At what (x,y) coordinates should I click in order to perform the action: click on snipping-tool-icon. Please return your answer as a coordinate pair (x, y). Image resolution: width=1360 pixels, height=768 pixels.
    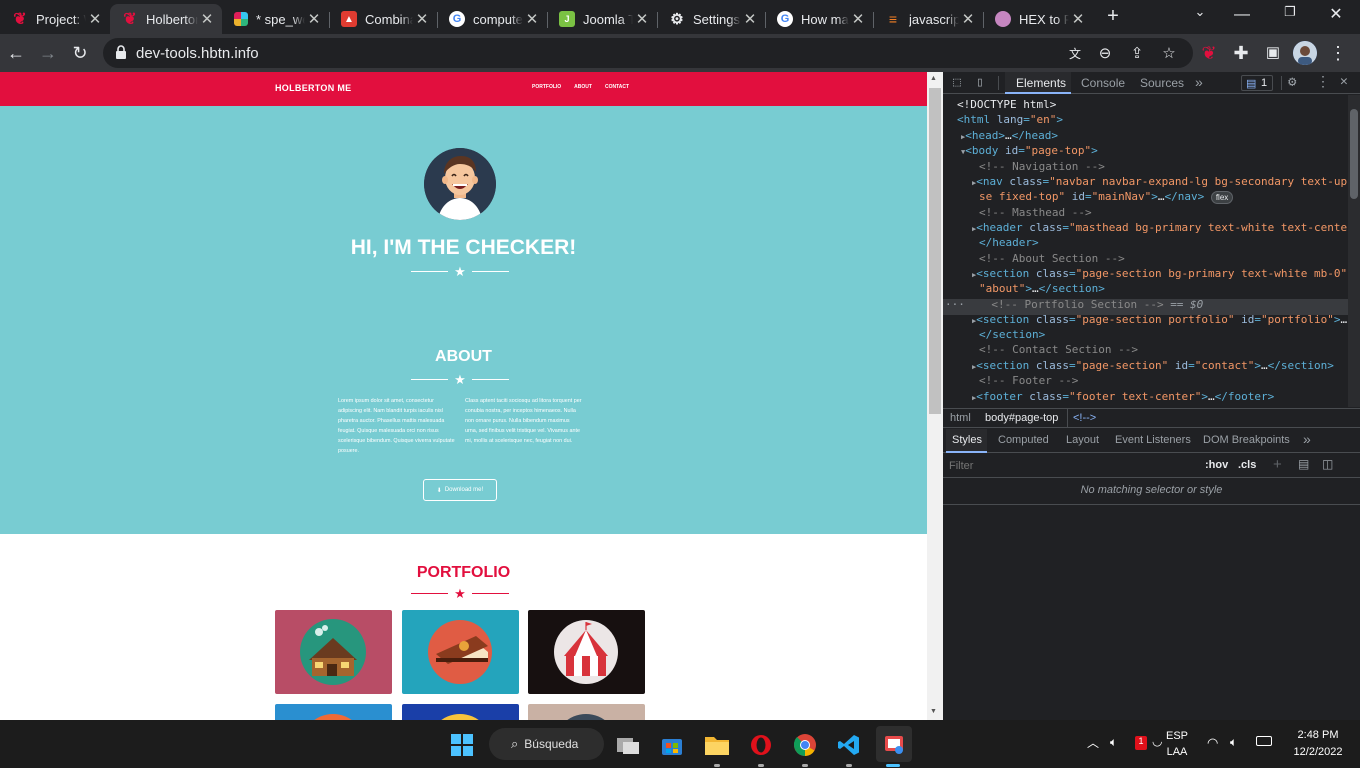
    Looking at the image, I should click on (894, 744).